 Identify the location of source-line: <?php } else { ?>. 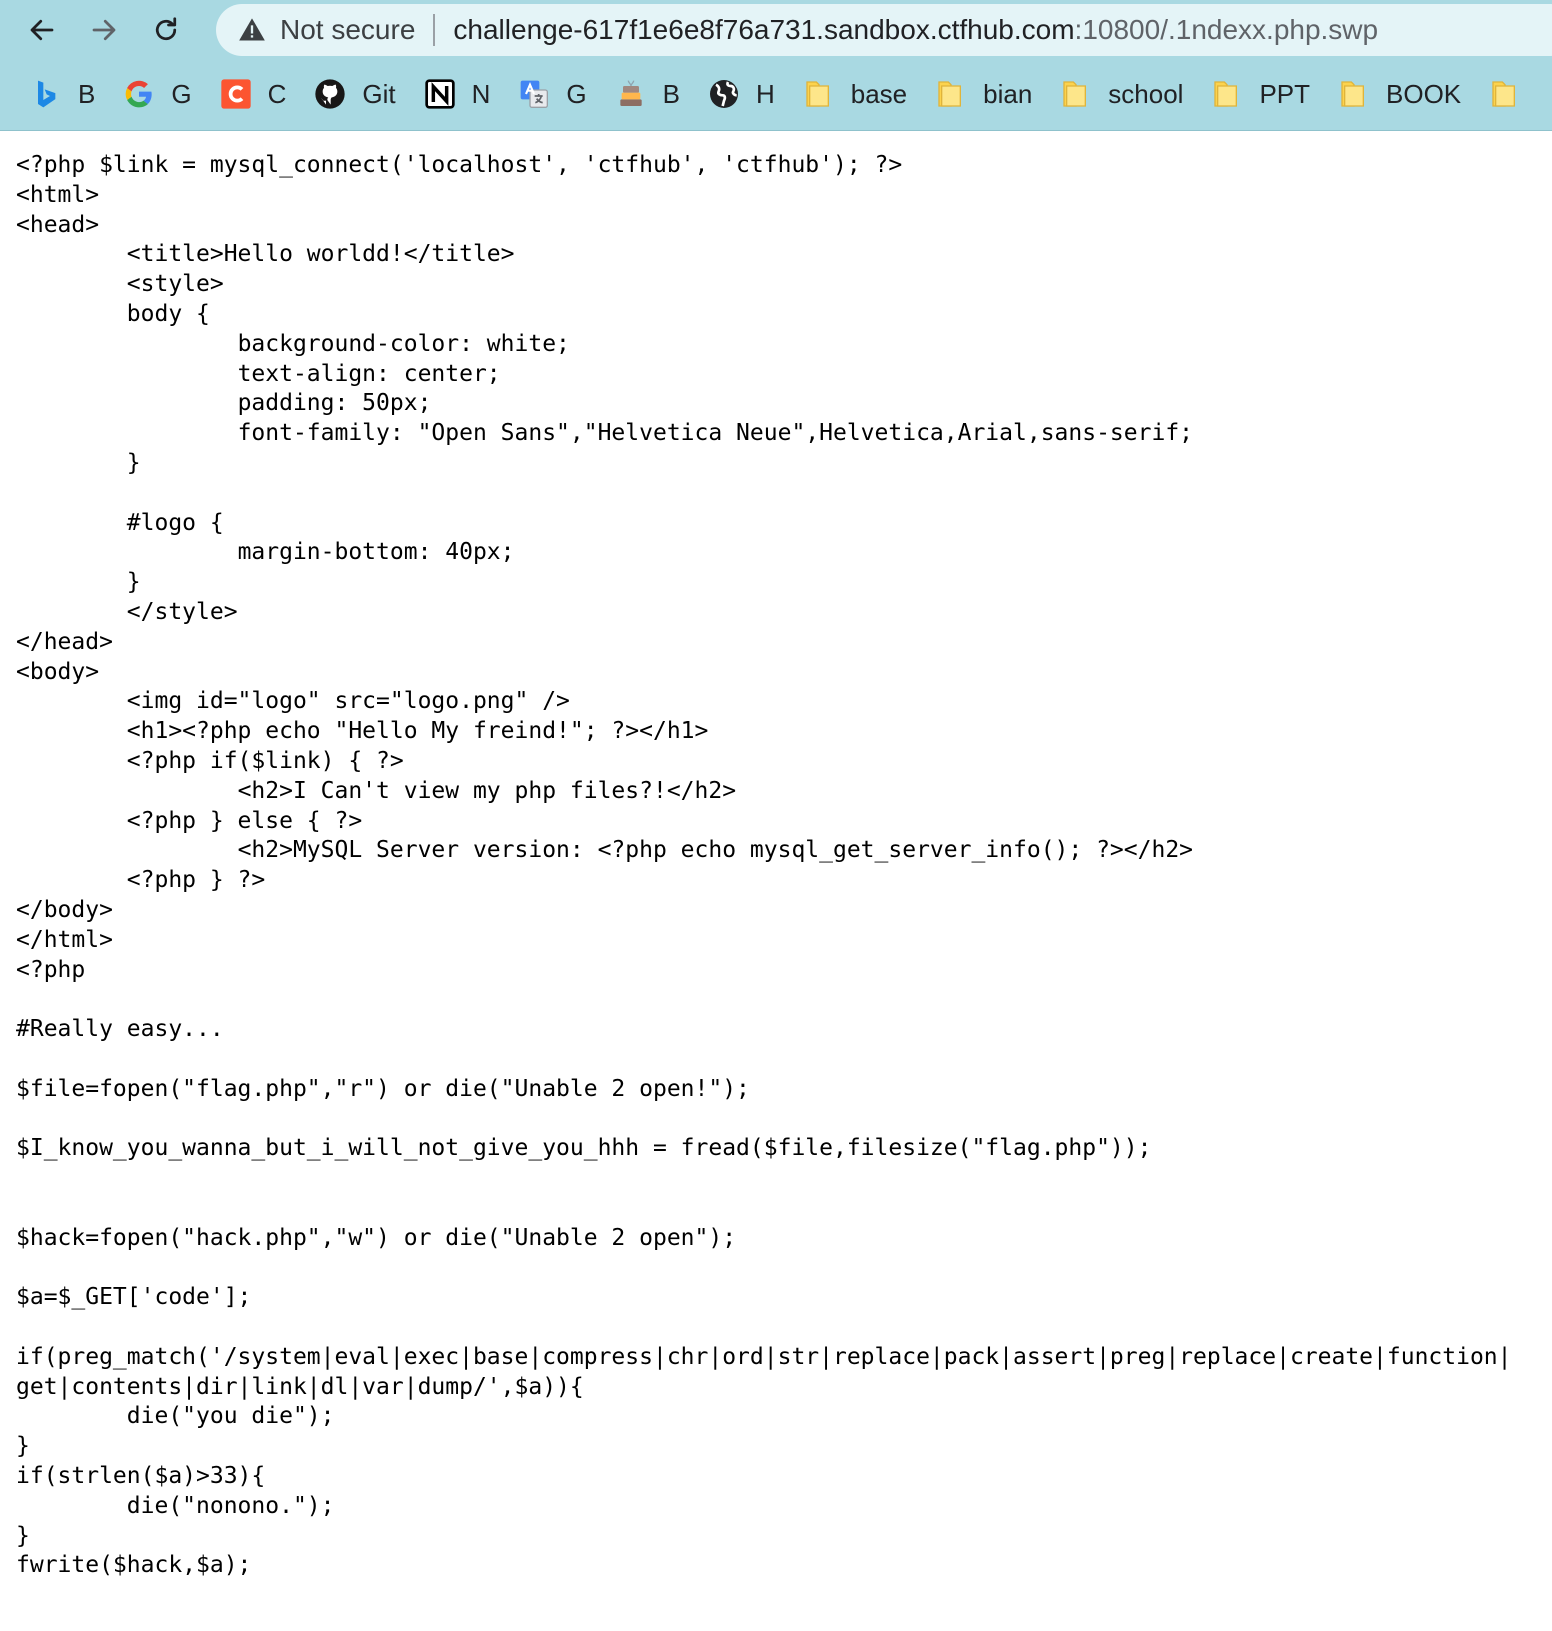
(189, 820).